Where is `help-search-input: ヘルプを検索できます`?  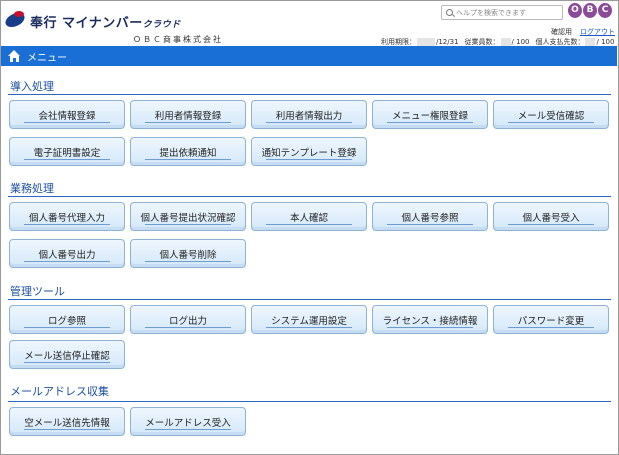 help-search-input: ヘルプを検索できます is located at coordinates (502, 12).